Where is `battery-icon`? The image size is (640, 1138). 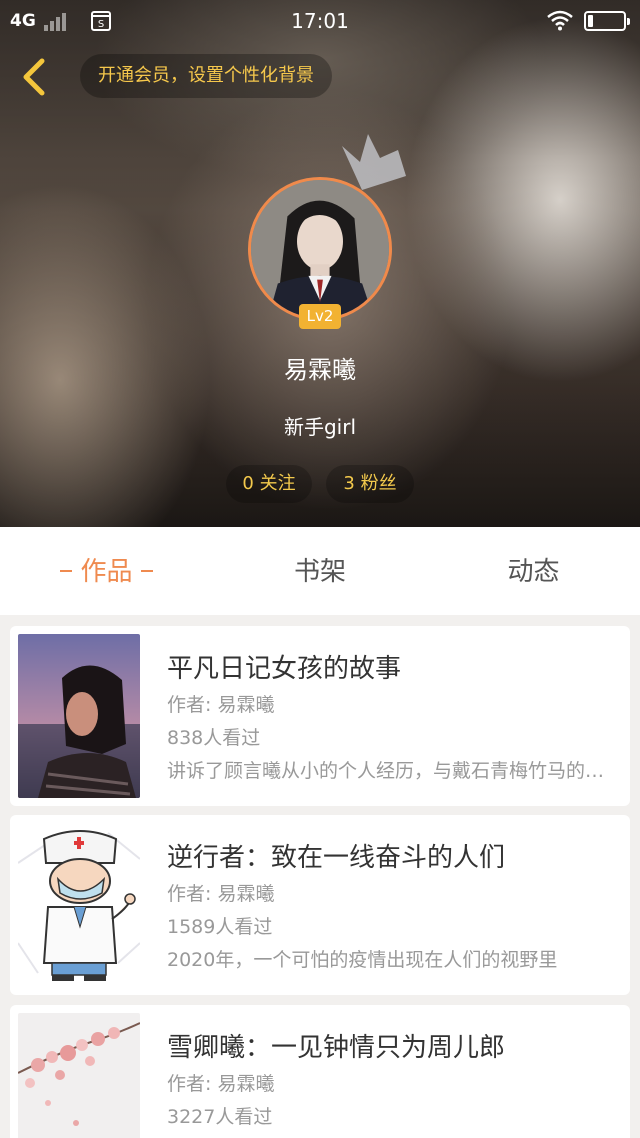 battery-icon is located at coordinates (607, 21).